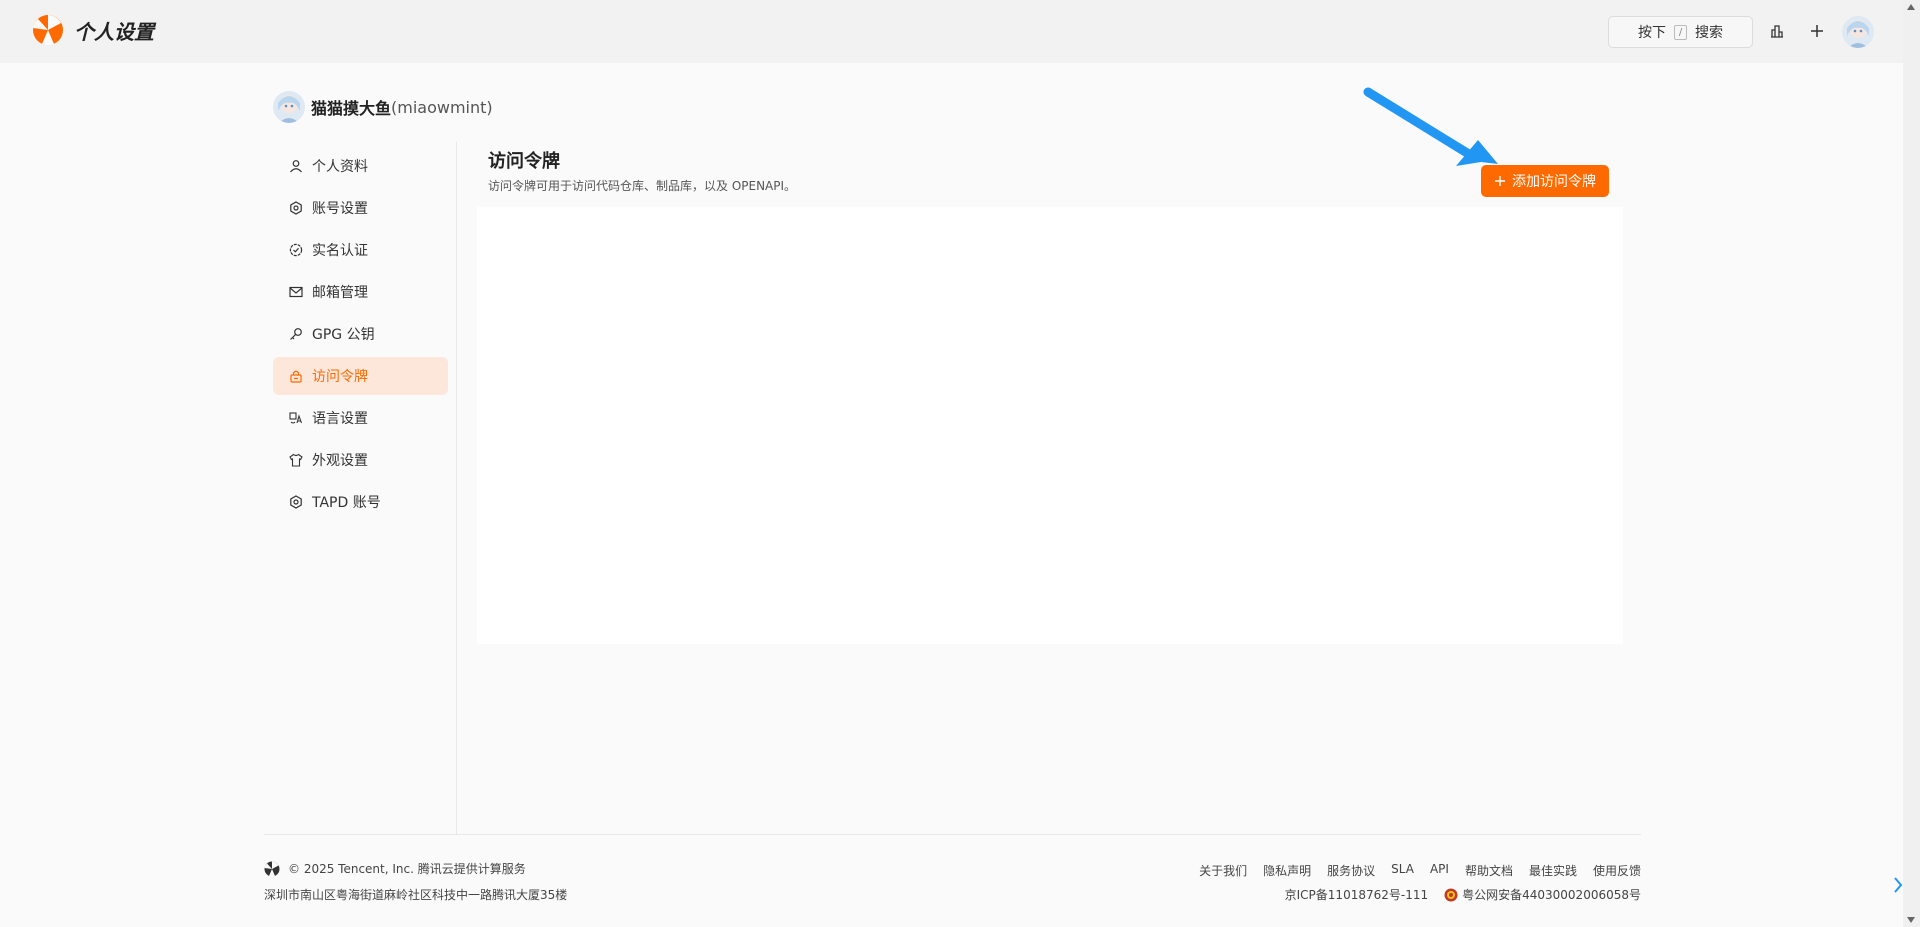 This screenshot has width=1920, height=927. I want to click on footer-link-api: API, so click(1439, 870).